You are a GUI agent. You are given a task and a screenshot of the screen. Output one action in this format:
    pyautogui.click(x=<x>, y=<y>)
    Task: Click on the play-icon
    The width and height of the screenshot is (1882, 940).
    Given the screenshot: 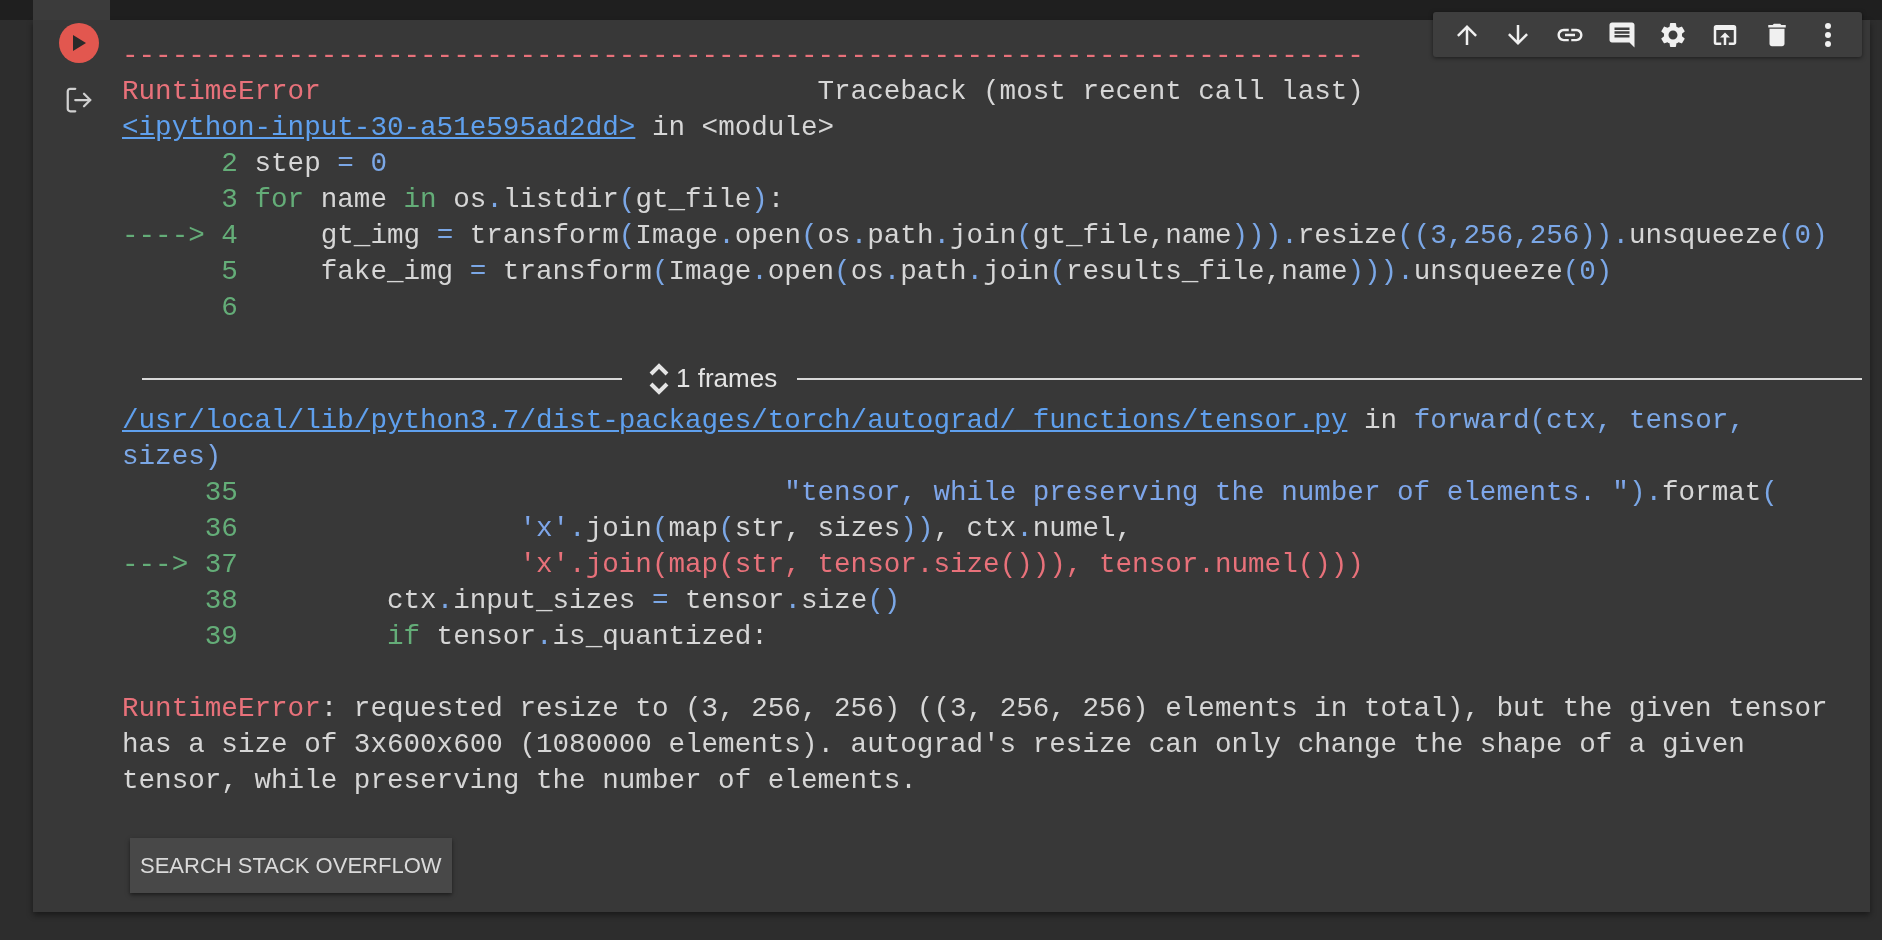 What is the action you would take?
    pyautogui.click(x=78, y=43)
    